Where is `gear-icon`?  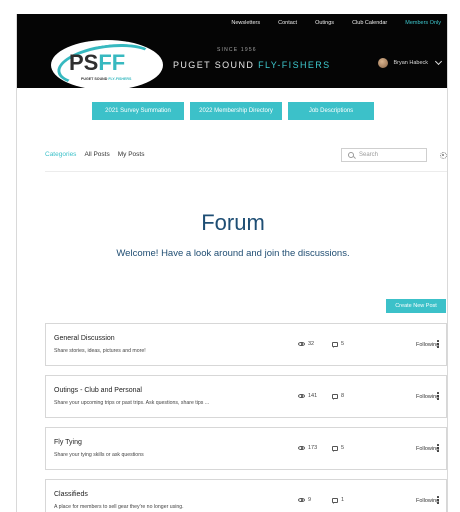
gear-icon is located at coordinates (443, 155).